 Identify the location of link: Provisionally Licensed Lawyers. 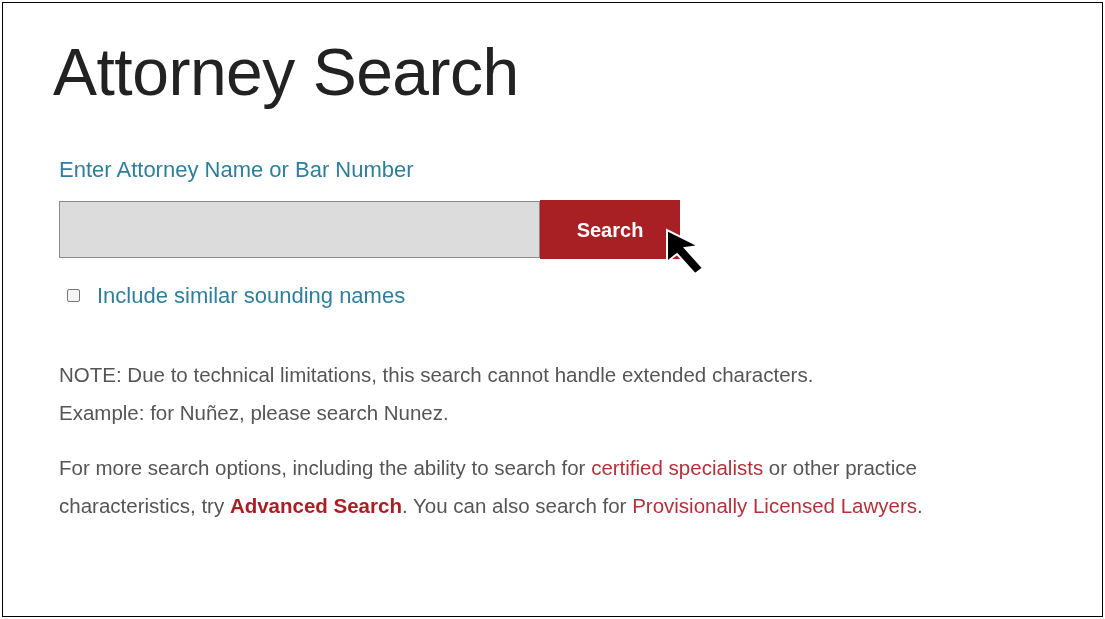
(774, 505).